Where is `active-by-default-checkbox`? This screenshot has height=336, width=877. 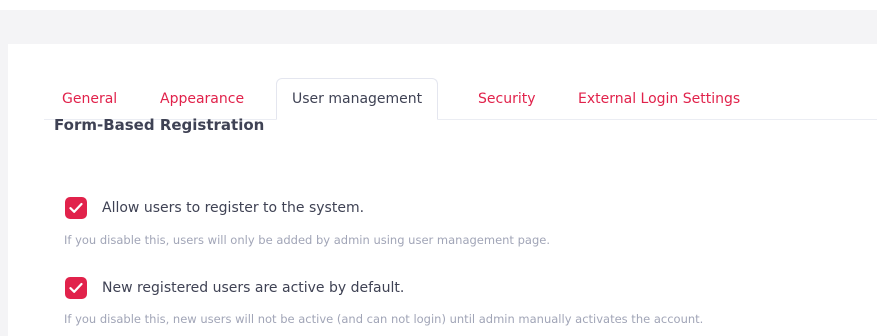 active-by-default-checkbox is located at coordinates (76, 288).